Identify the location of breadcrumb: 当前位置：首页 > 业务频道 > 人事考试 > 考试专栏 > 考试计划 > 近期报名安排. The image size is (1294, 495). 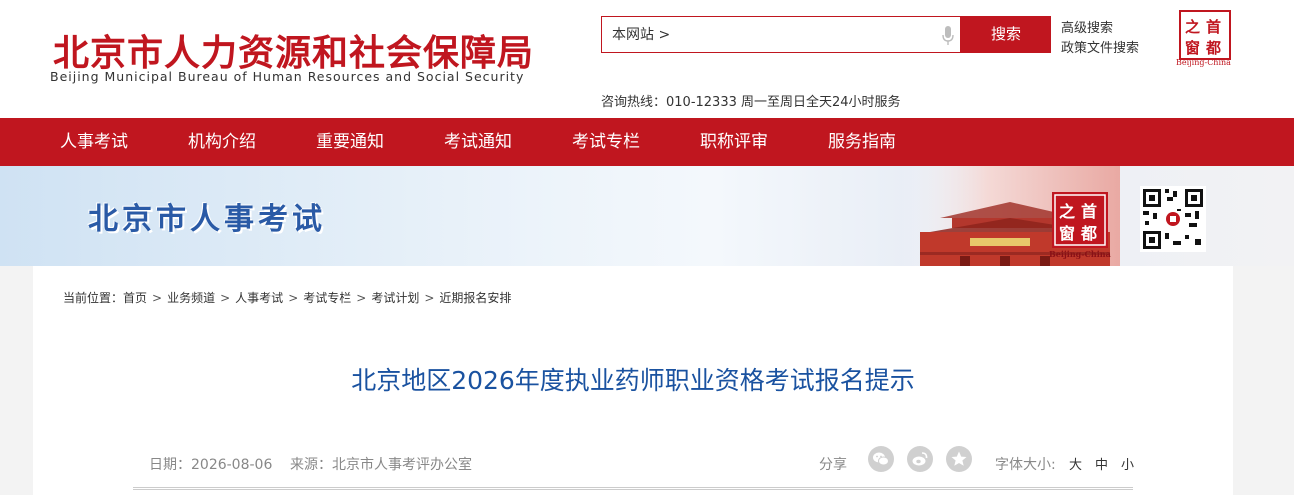
(287, 297).